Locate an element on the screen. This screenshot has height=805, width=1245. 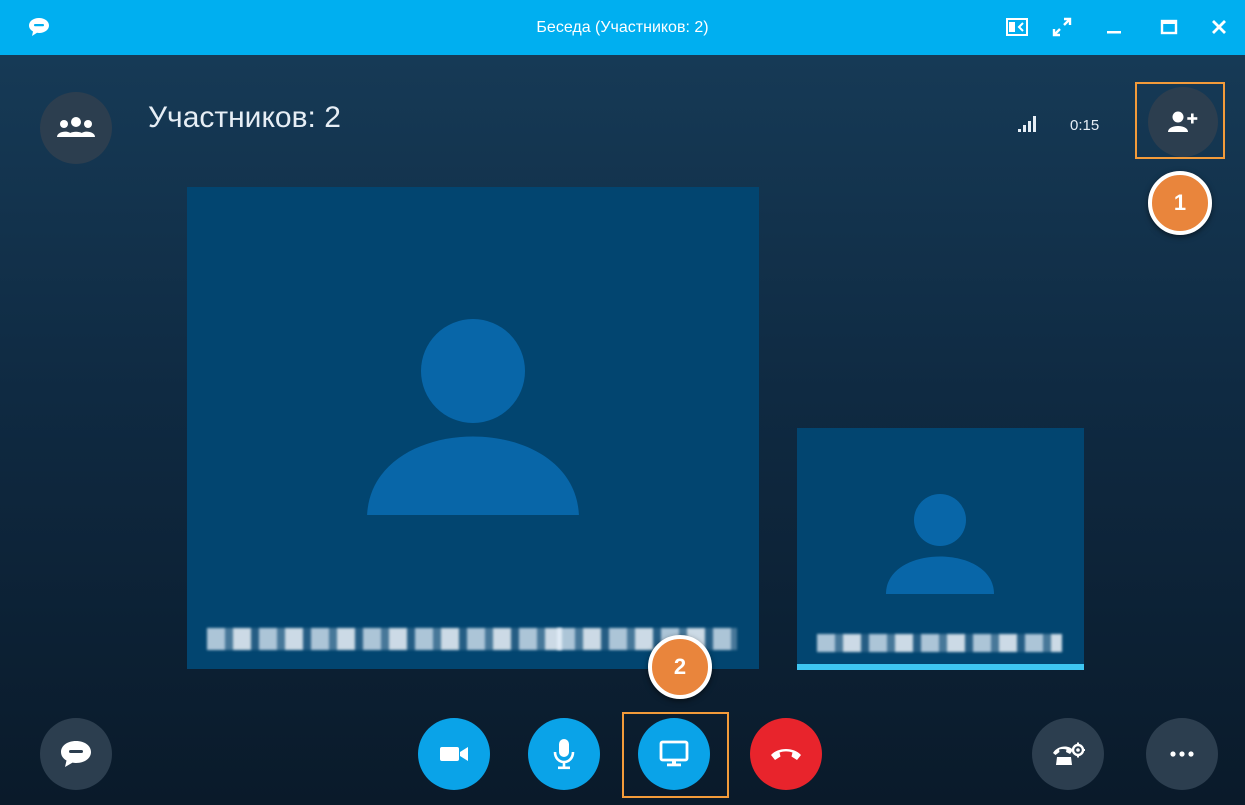
hang-up-button is located at coordinates (786, 754).